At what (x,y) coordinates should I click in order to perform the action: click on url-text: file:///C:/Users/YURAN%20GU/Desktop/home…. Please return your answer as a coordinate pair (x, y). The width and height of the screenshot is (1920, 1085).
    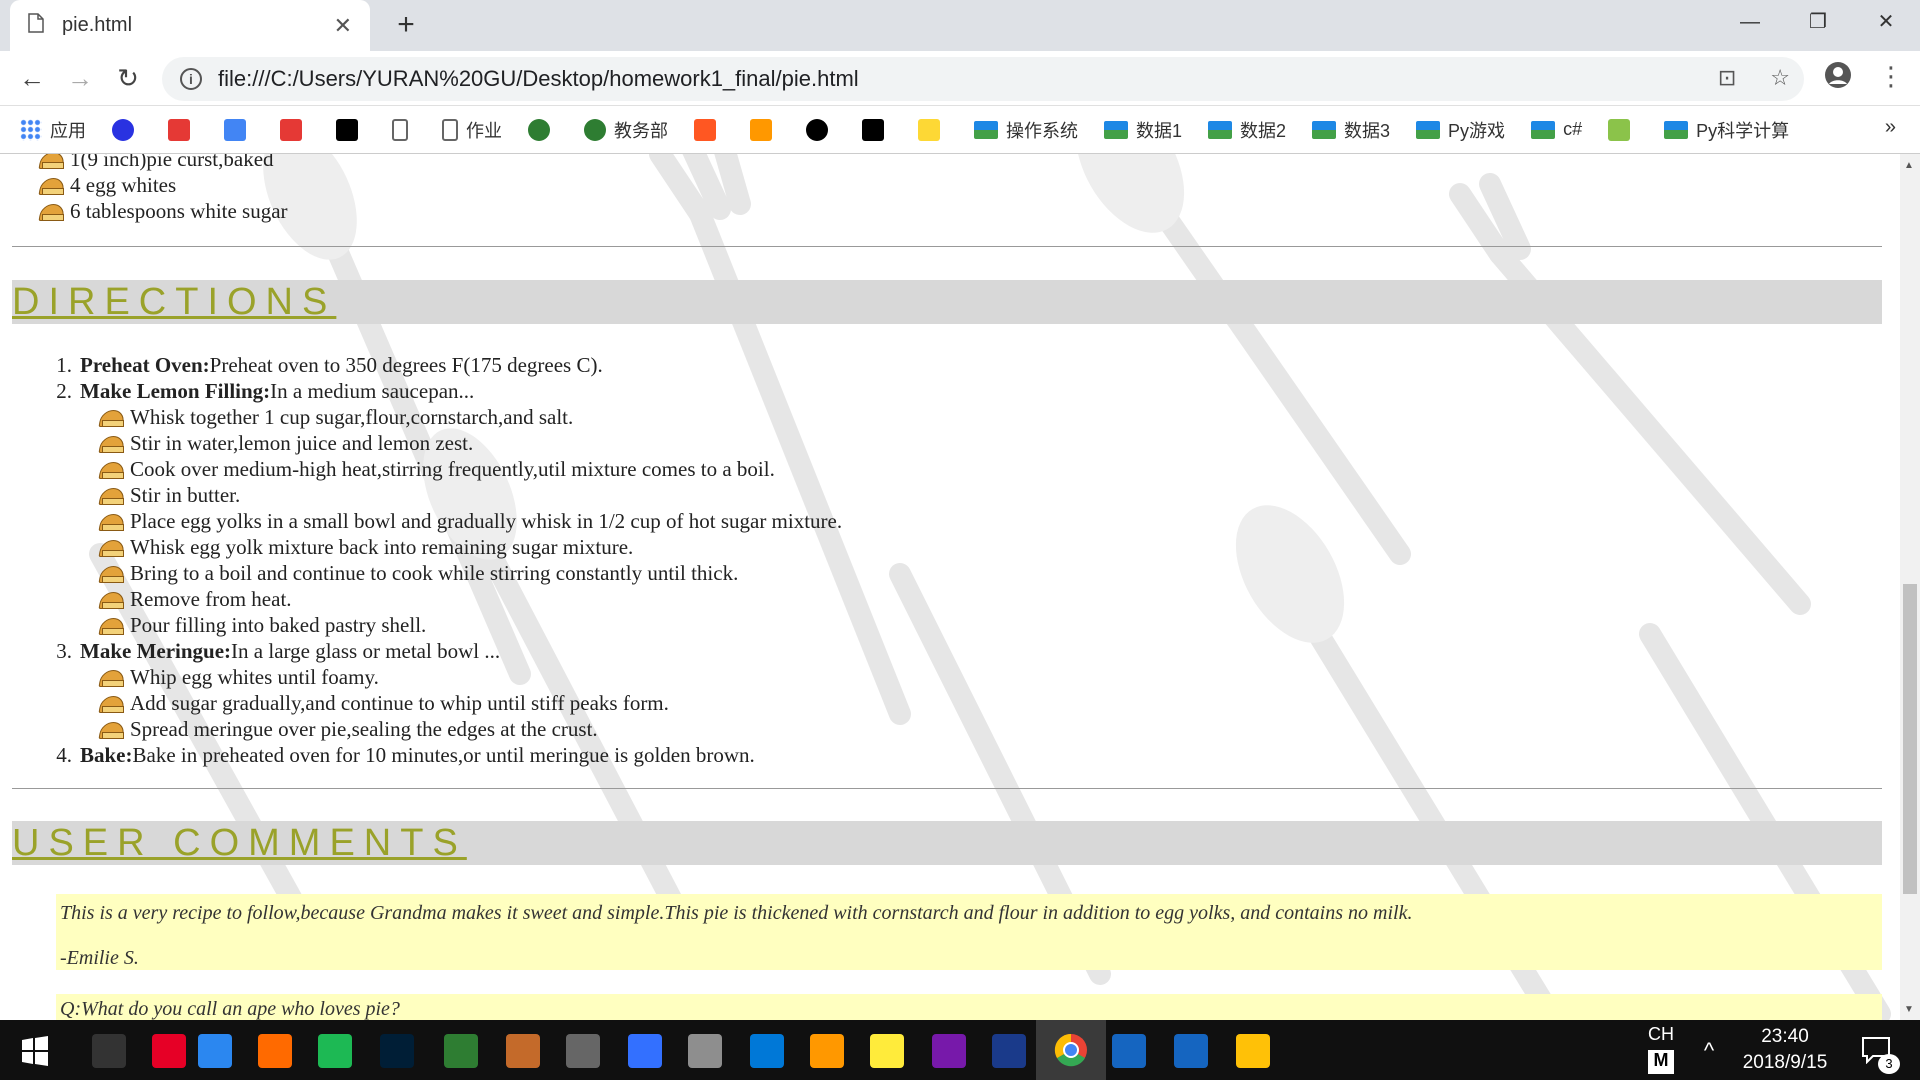
    Looking at the image, I should click on (538, 79).